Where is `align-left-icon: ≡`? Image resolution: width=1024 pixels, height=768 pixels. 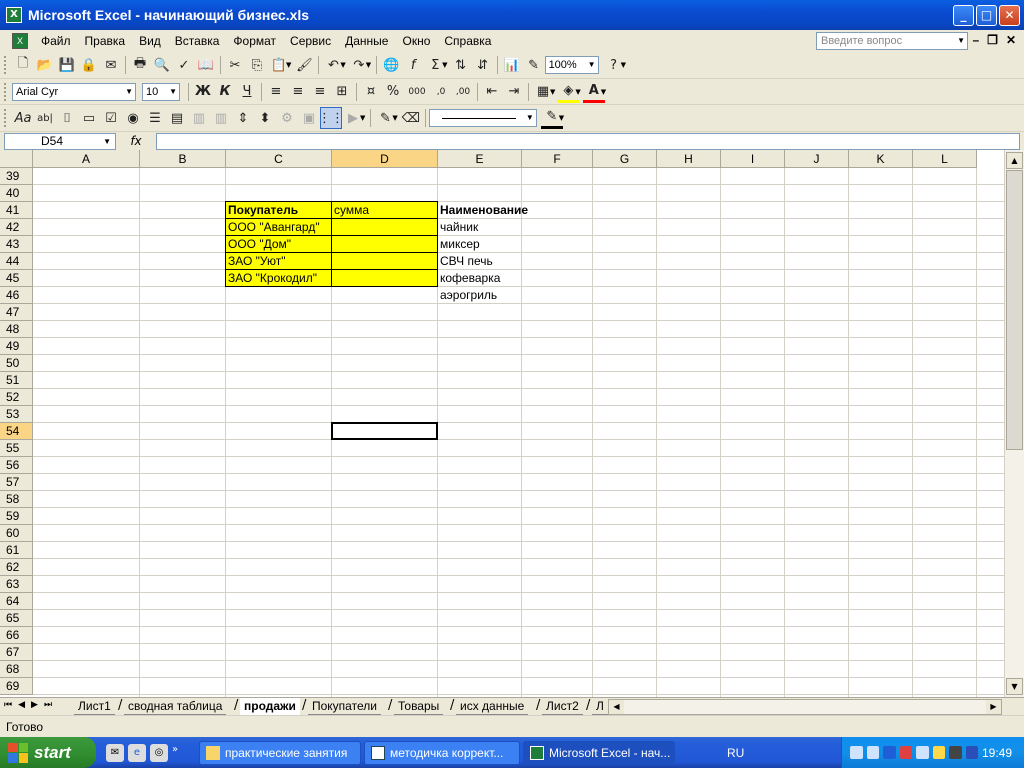
align-left-icon: ≡ is located at coordinates (276, 92).